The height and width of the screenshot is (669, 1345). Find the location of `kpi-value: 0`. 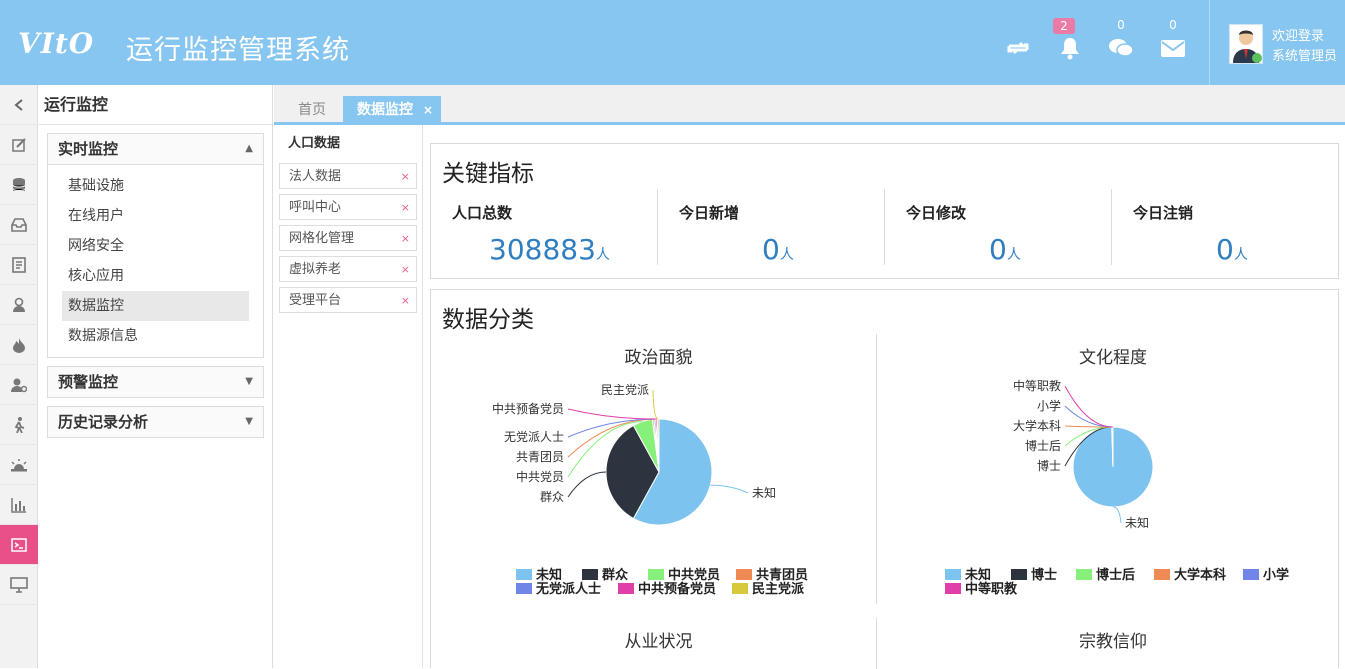

kpi-value: 0 is located at coordinates (771, 249).